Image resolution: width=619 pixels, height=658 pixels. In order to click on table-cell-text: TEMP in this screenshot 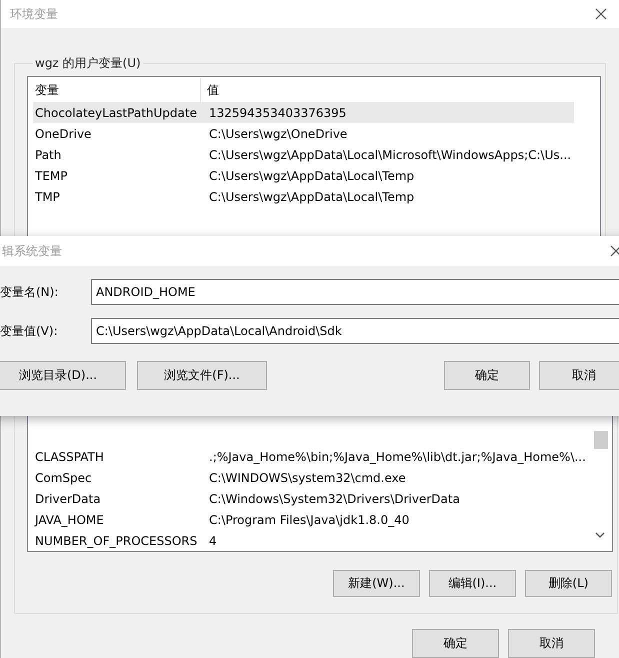, I will do `click(51, 175)`.